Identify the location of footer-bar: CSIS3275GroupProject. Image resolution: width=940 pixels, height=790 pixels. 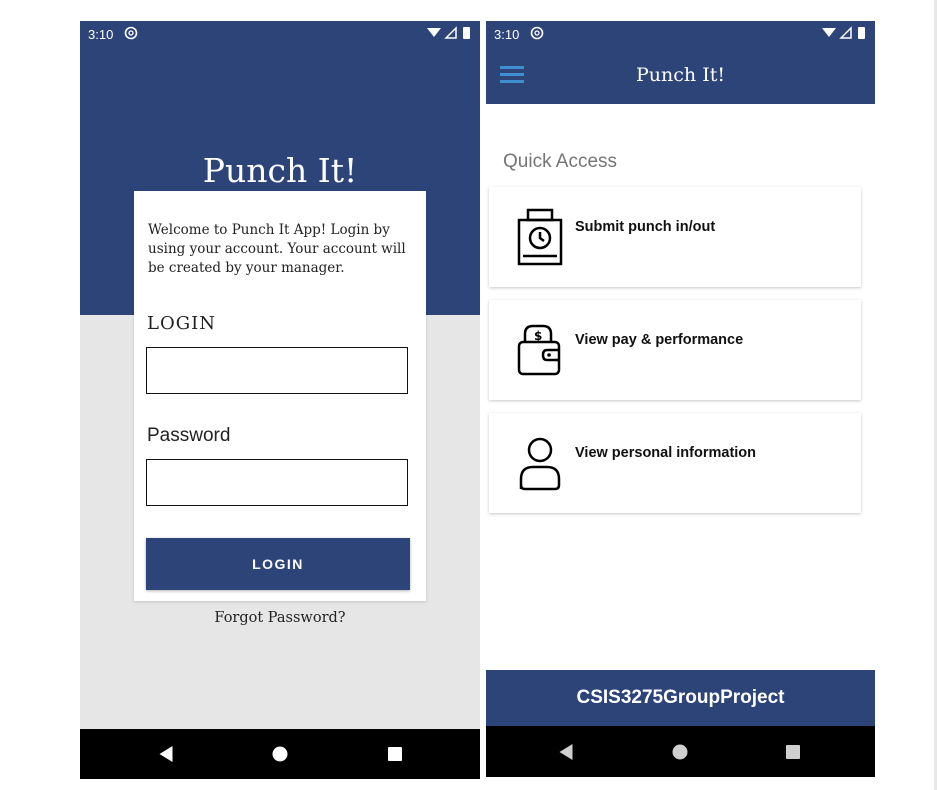
(680, 698).